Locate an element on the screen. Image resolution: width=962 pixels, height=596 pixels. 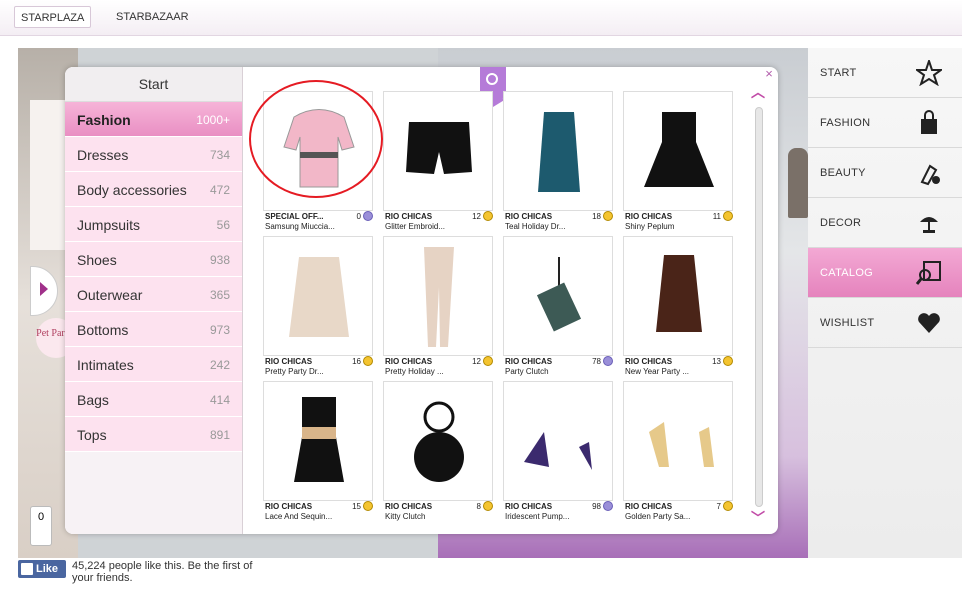
item-price: 7 is located at coordinates (718, 506).